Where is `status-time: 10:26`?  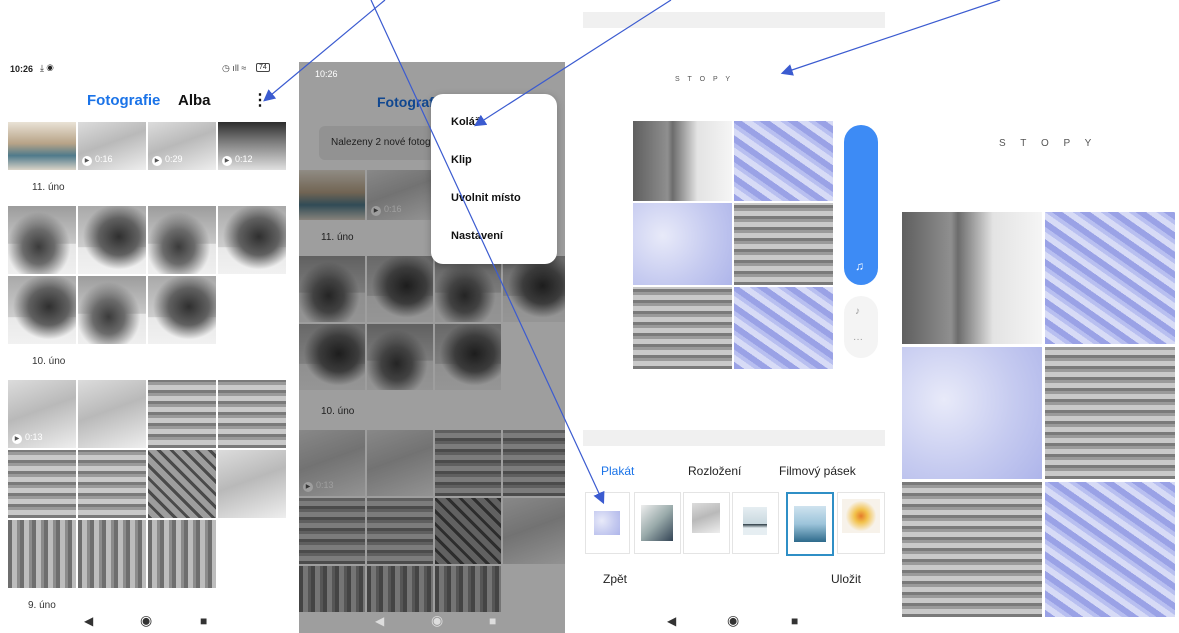
status-time: 10:26 is located at coordinates (326, 74).